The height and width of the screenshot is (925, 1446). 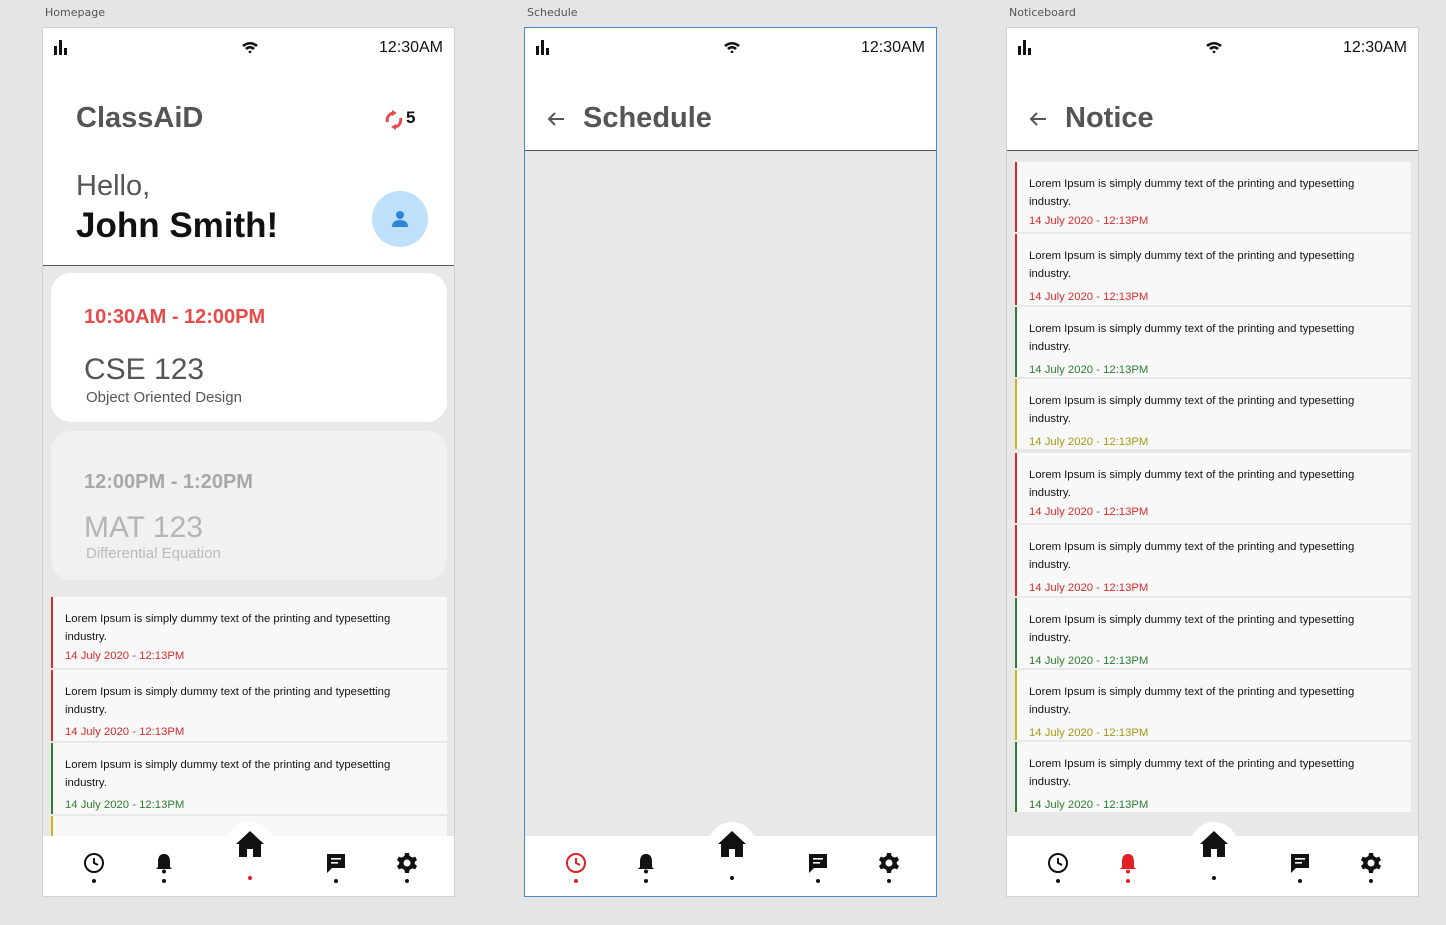 I want to click on page-header: Schedule, so click(x=730, y=109).